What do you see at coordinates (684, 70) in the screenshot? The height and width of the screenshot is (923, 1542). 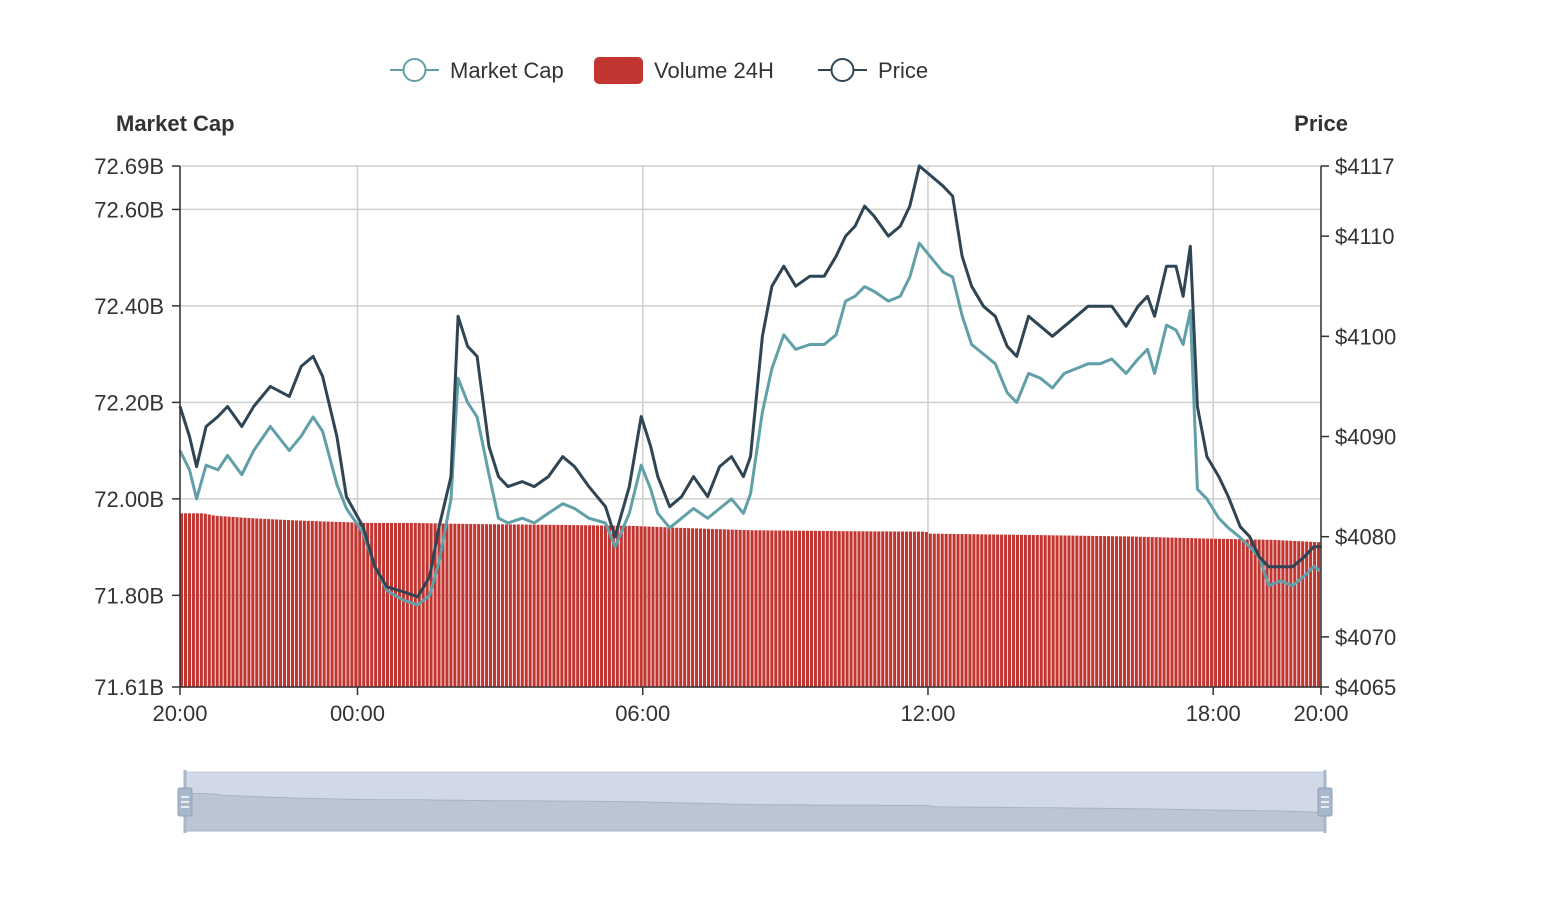 I see `legend-item-volume-24h: Volume 24H` at bounding box center [684, 70].